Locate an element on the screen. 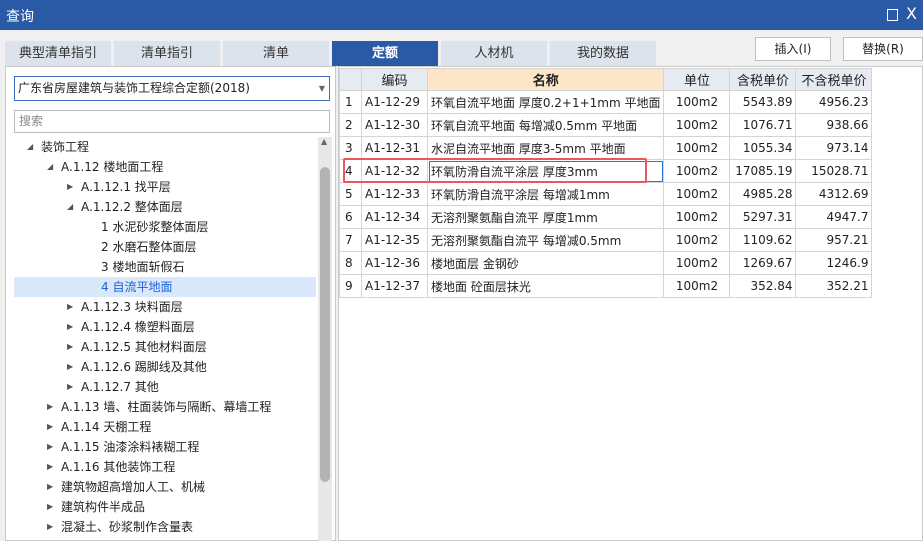 The width and height of the screenshot is (923, 541). pretax-price-cell: 973.14 is located at coordinates (834, 148).